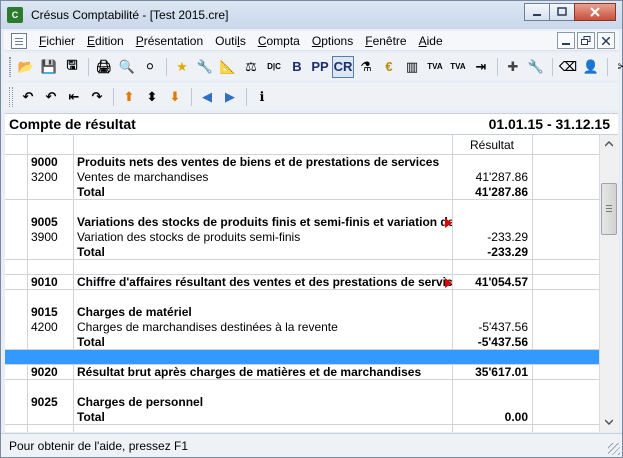 The width and height of the screenshot is (623, 458). I want to click on dc-icon: D|C, so click(274, 67).